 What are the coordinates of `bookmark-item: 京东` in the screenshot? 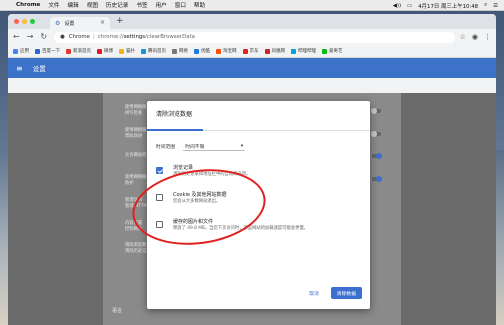 It's located at (250, 51).